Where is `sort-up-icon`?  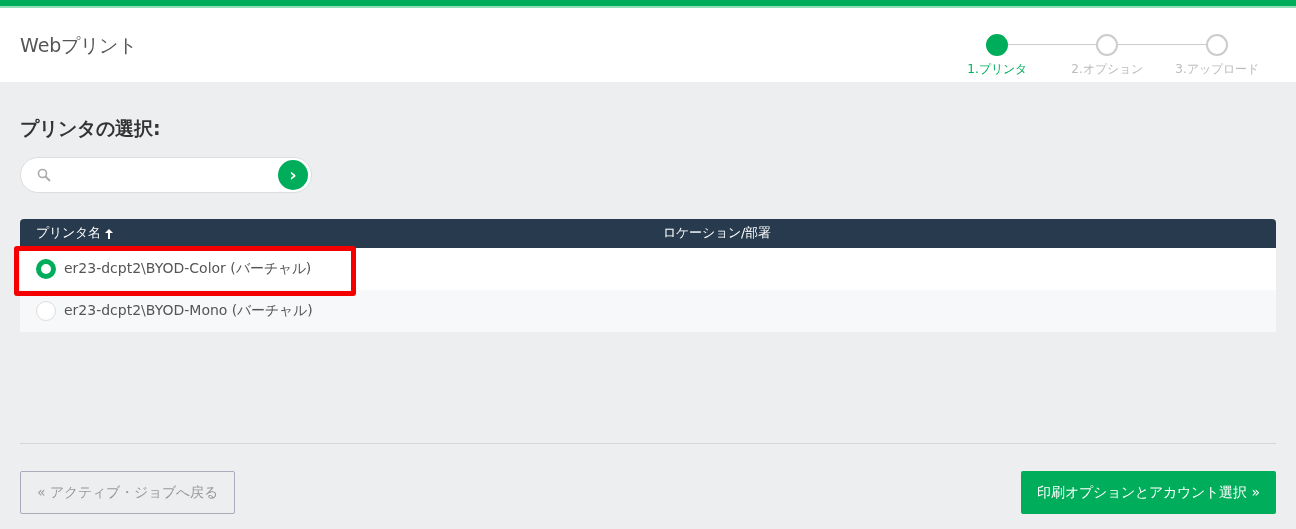
sort-up-icon is located at coordinates (109, 233).